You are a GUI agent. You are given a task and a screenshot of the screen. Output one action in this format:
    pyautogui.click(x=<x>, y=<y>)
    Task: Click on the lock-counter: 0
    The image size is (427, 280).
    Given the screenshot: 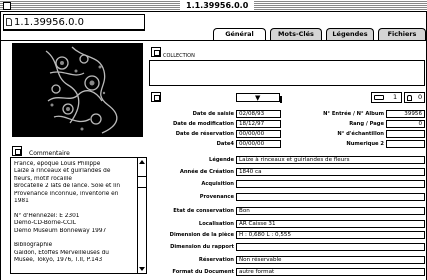 What is the action you would take?
    pyautogui.click(x=414, y=97)
    